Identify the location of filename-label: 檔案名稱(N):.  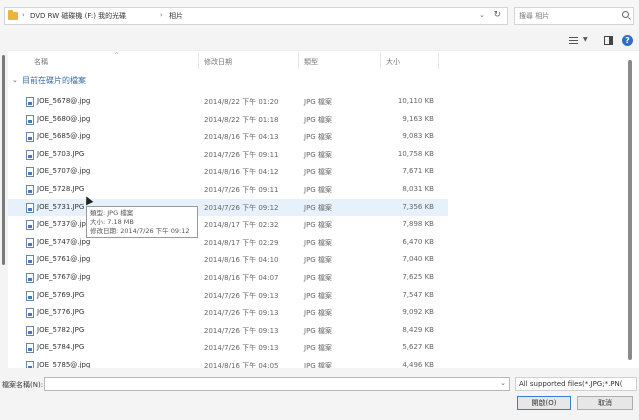
(23, 385).